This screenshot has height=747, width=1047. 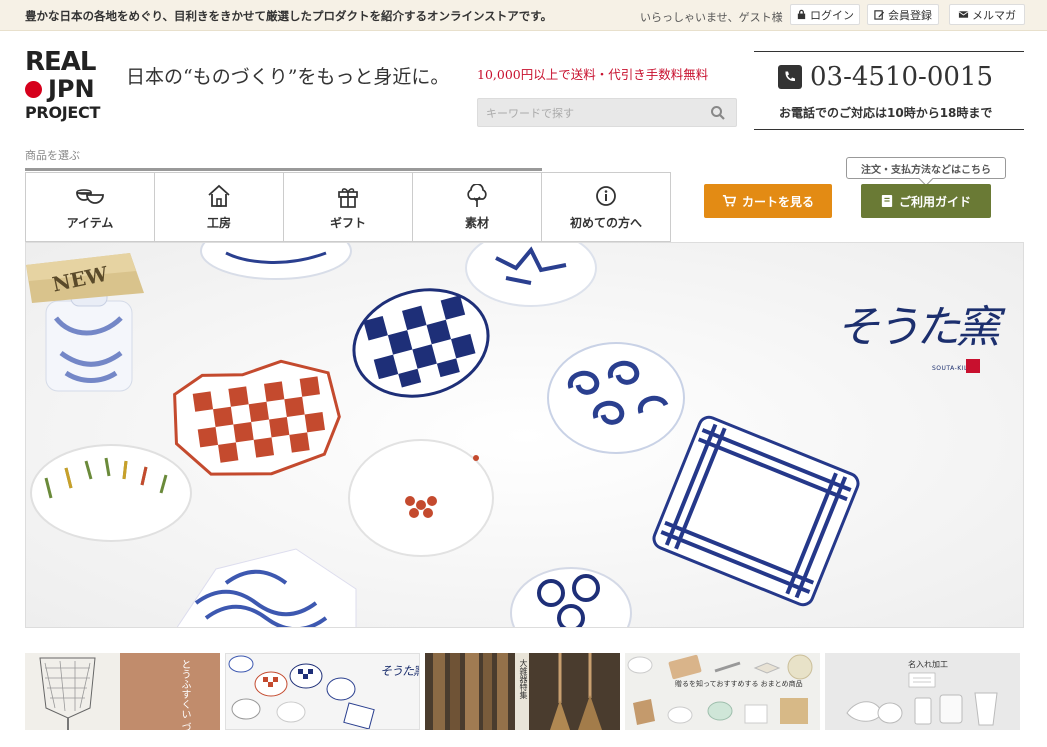 What do you see at coordinates (593, 74) in the screenshot?
I see `shipping-notice: 10,000円以上で送料・代引き手数料無料` at bounding box center [593, 74].